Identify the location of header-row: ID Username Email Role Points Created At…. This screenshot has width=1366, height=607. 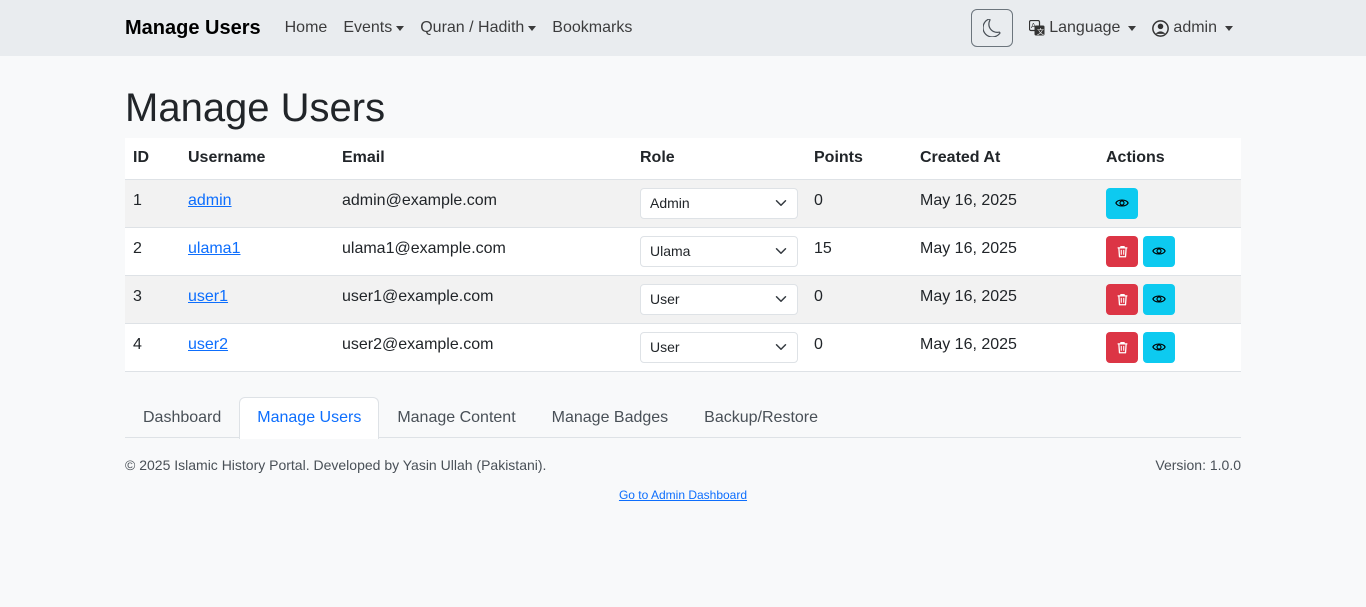
(683, 159).